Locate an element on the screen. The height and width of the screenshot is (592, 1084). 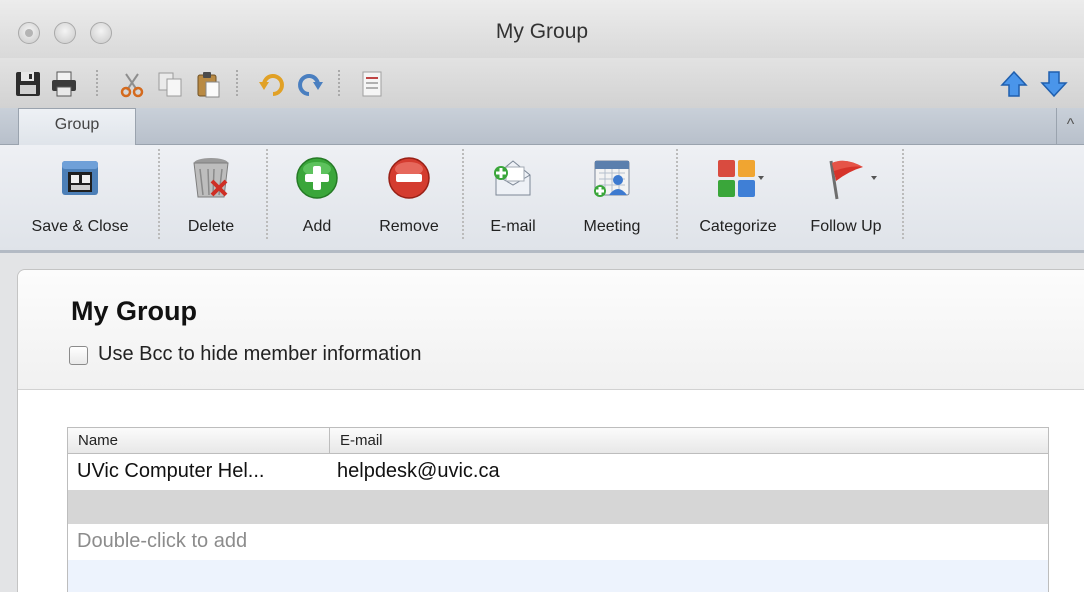
trash-icon is located at coordinates (211, 178).